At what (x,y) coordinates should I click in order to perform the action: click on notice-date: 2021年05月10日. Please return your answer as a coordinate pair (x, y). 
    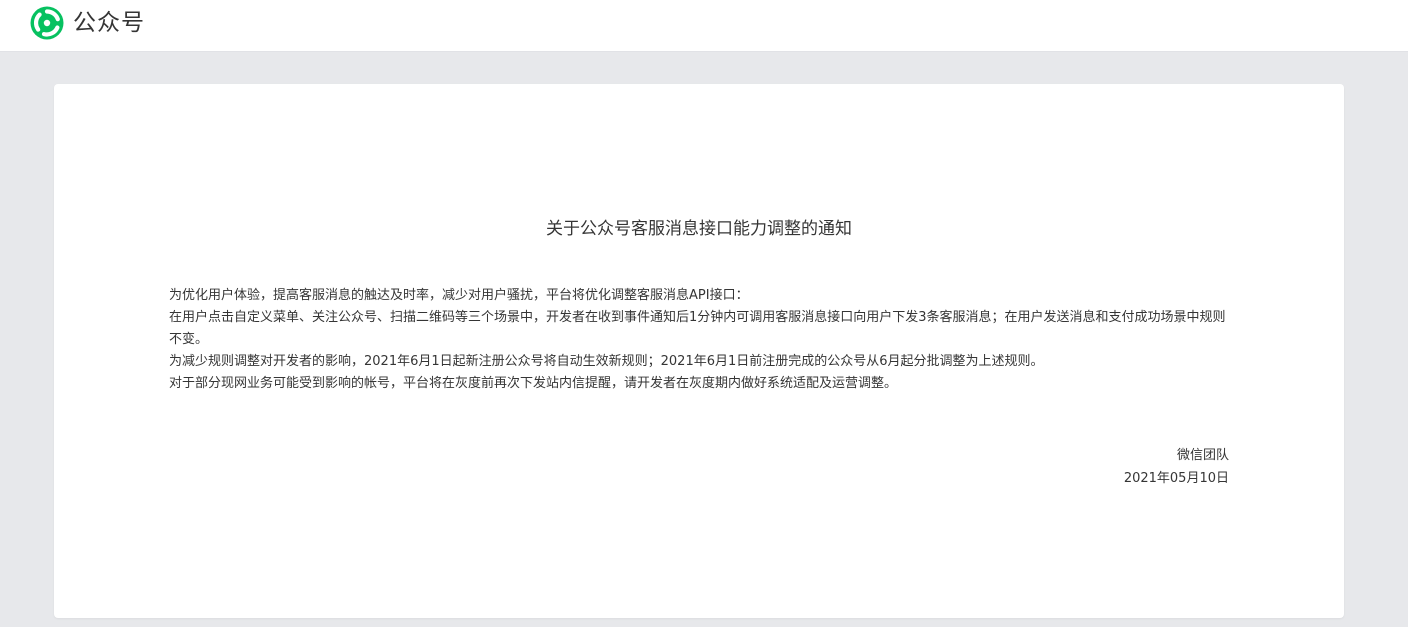
    Looking at the image, I should click on (1176, 478).